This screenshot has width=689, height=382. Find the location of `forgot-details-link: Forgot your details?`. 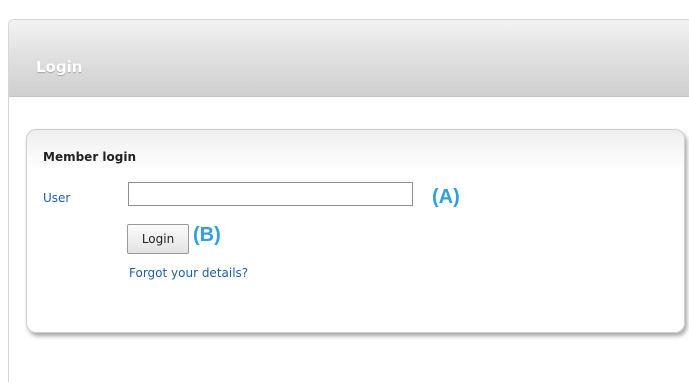

forgot-details-link: Forgot your details? is located at coordinates (188, 273).